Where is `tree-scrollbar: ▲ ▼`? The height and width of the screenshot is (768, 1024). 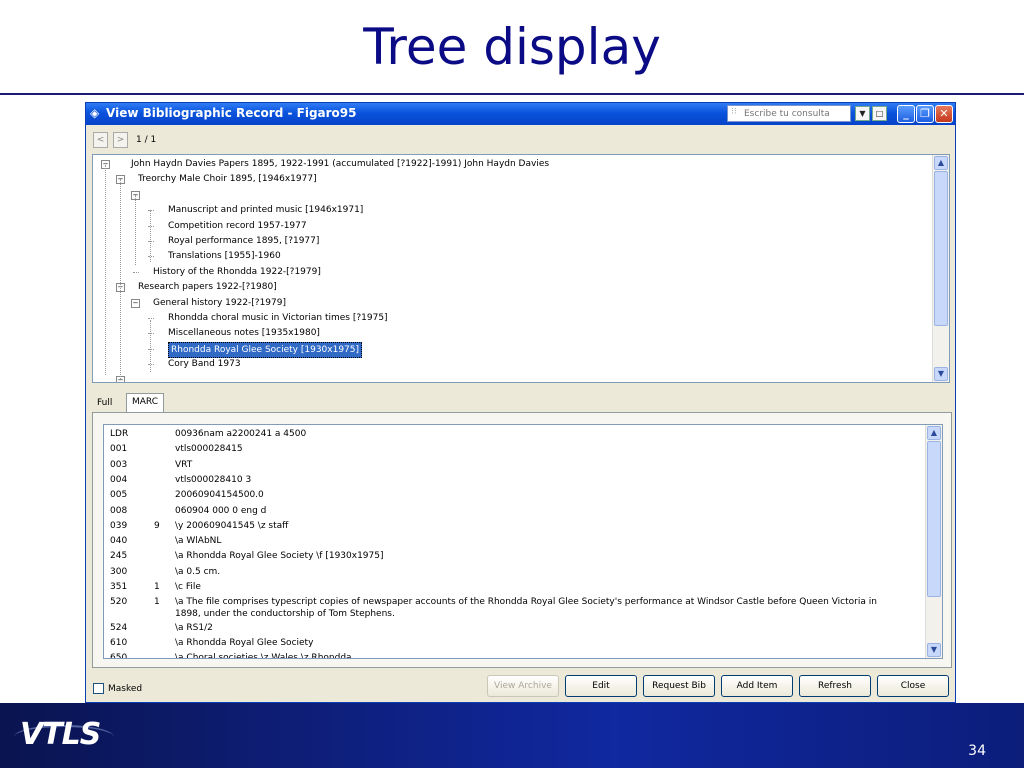 tree-scrollbar: ▲ ▼ is located at coordinates (940, 268).